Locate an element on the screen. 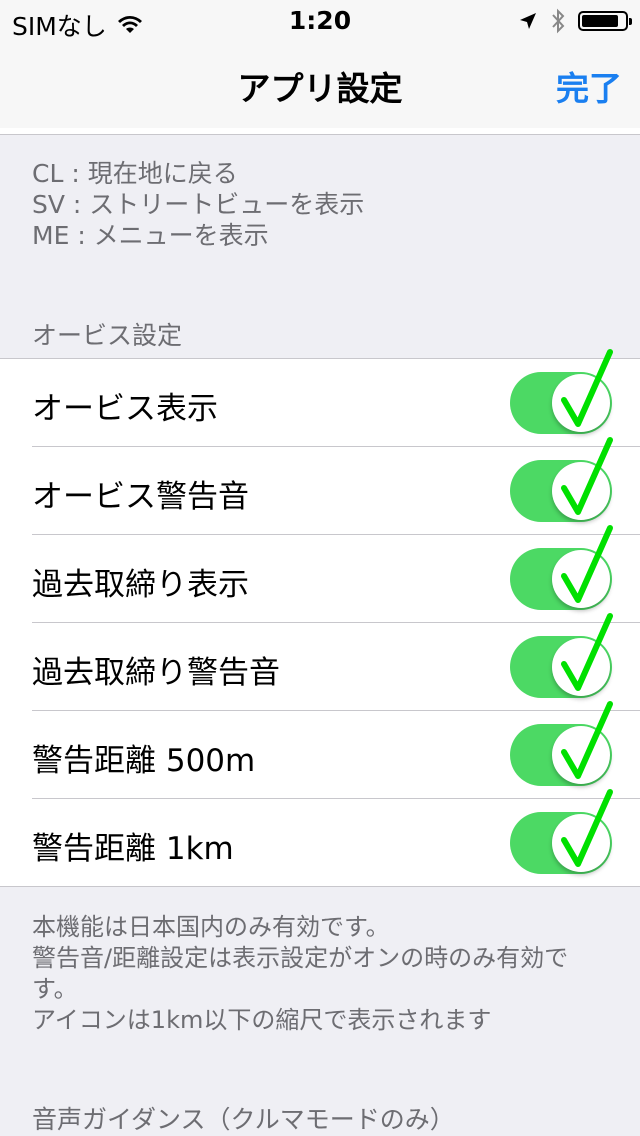  footer-line: 警告音/距離設定は表示設定がオンの時のみ有効で is located at coordinates (300, 958).